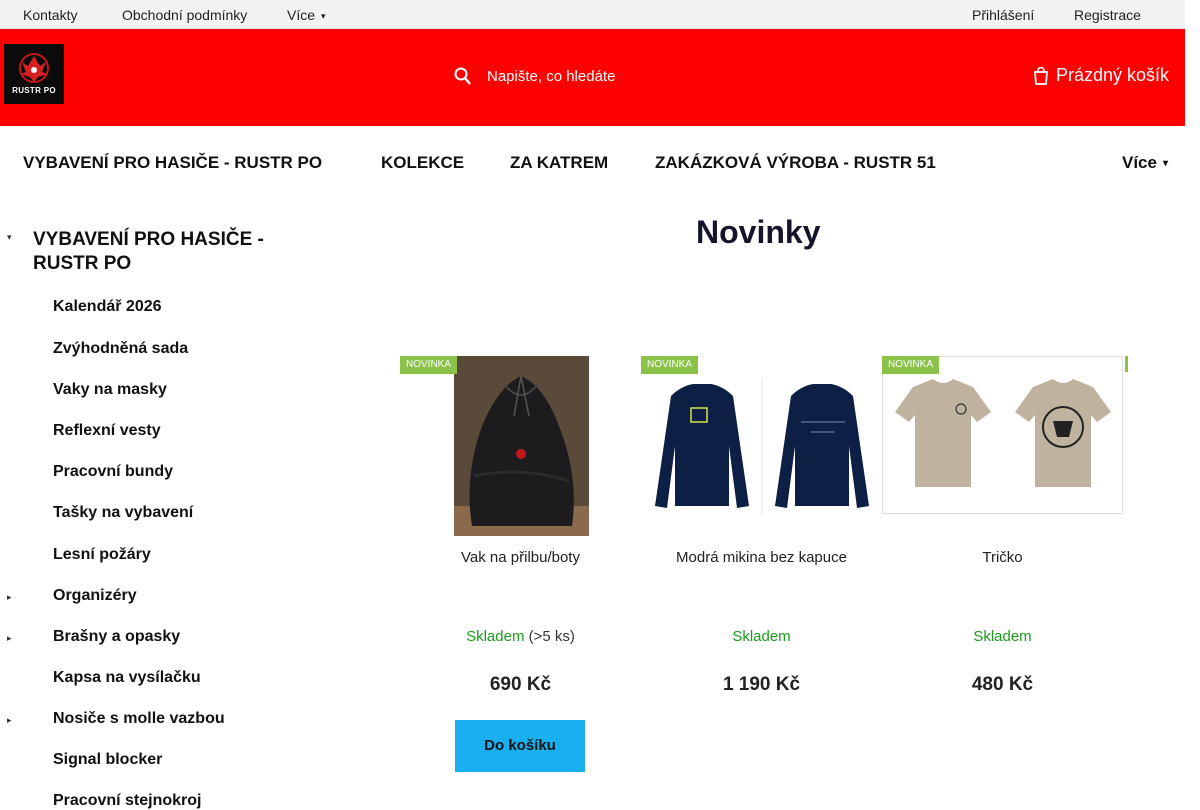 The width and height of the screenshot is (1200, 810). What do you see at coordinates (1003, 15) in the screenshot?
I see `login-link: Přihlášení` at bounding box center [1003, 15].